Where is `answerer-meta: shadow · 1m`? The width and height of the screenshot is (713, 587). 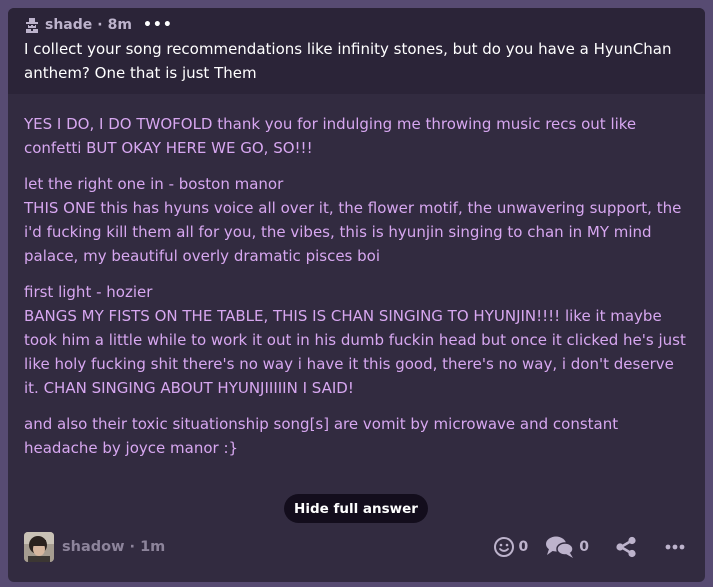
answerer-meta: shadow · 1m is located at coordinates (114, 547).